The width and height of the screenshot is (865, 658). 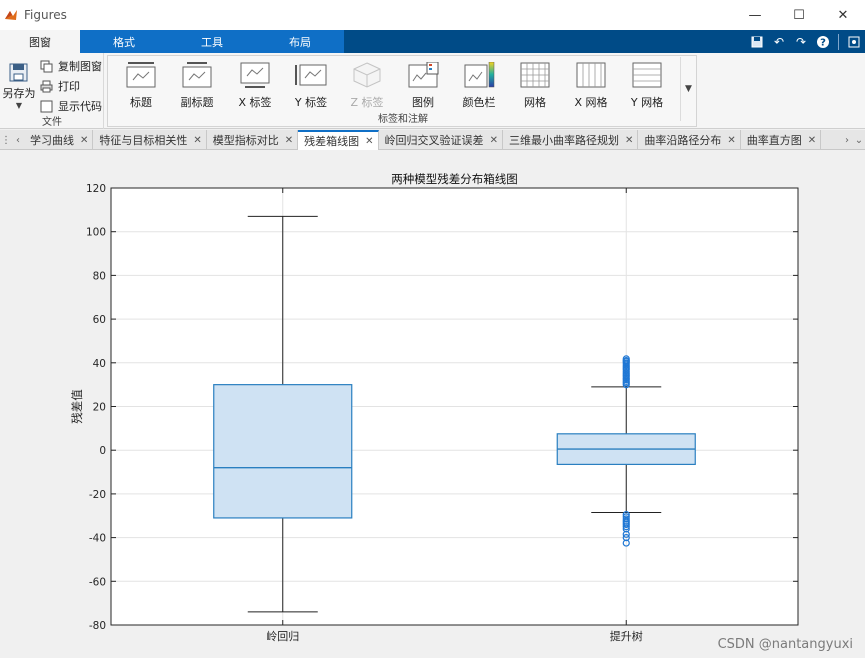 What do you see at coordinates (99, 408) in the screenshot?
I see `y-tick-label: 20` at bounding box center [99, 408].